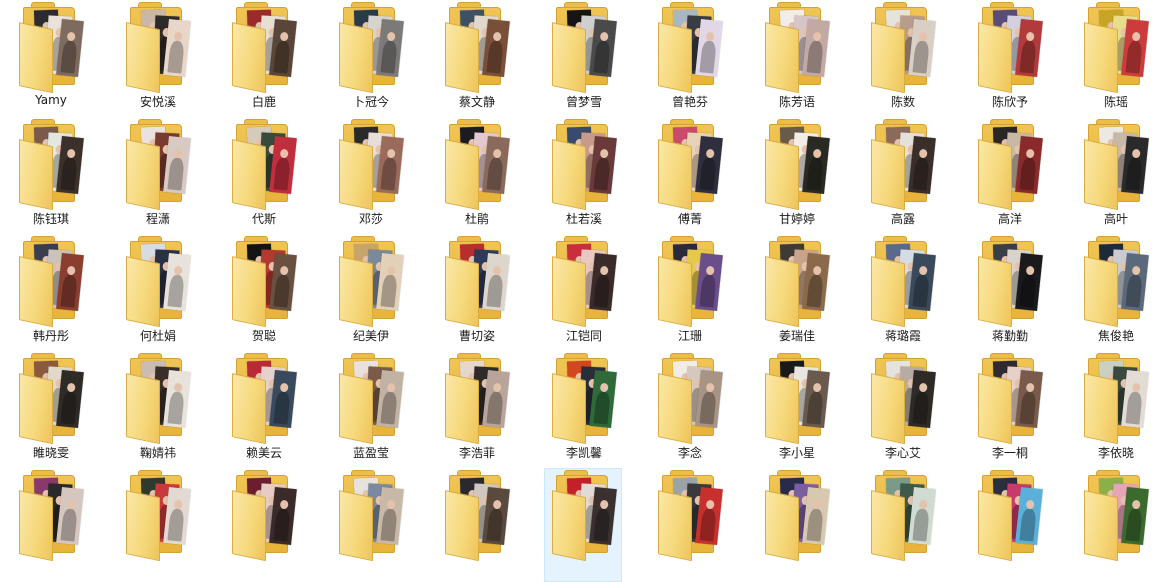 The width and height of the screenshot is (1168, 582). I want to click on folder-item: 蒋璐霞, so click(902, 291).